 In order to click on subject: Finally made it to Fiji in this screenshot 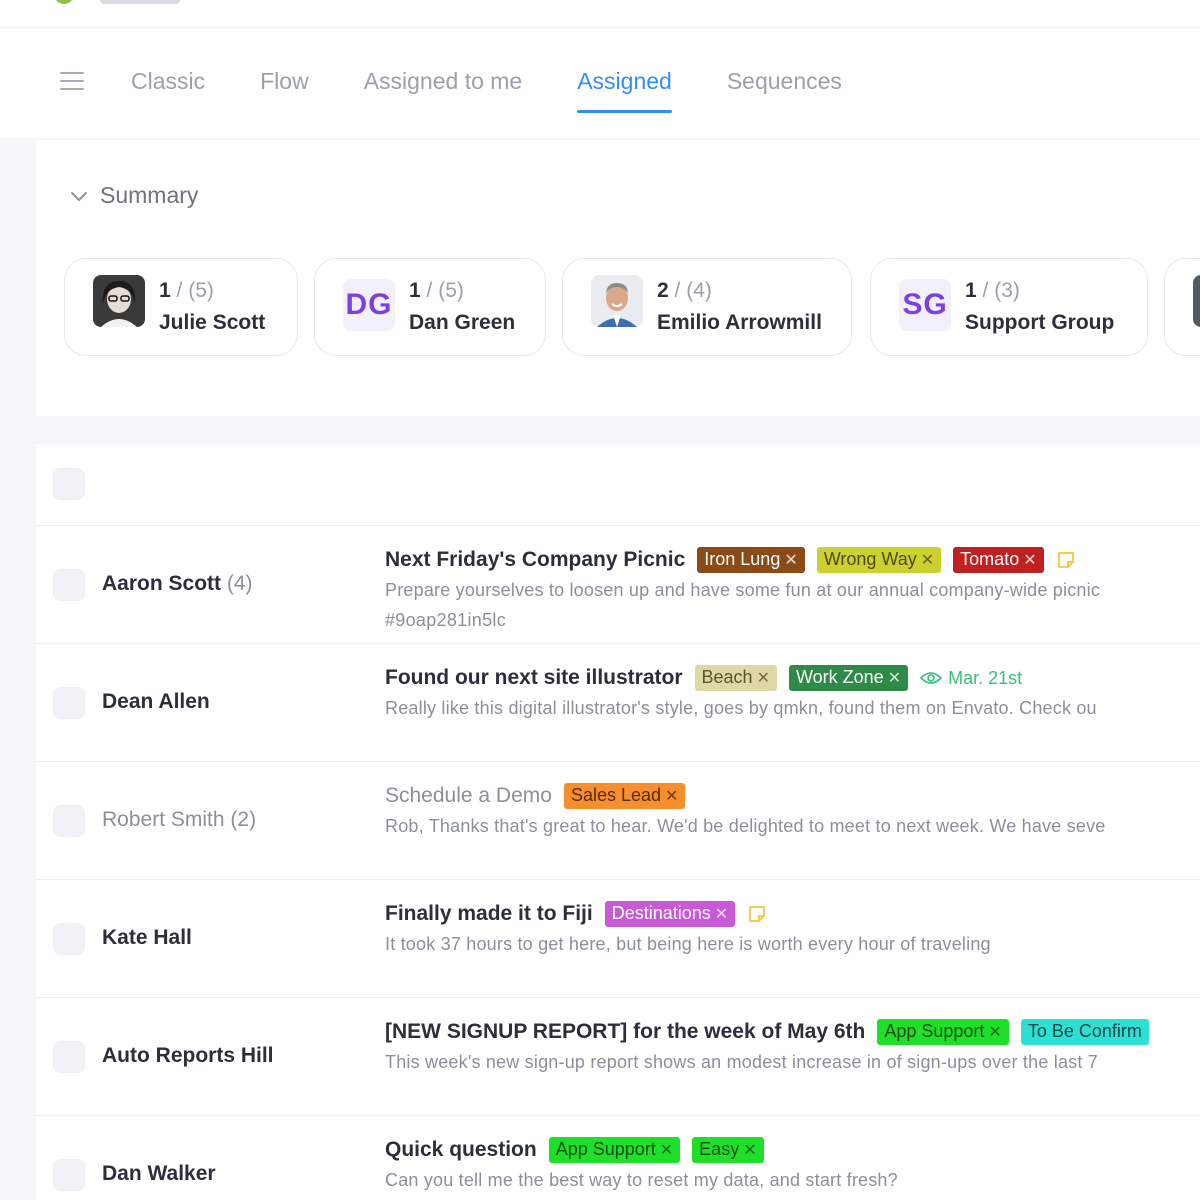, I will do `click(489, 913)`.